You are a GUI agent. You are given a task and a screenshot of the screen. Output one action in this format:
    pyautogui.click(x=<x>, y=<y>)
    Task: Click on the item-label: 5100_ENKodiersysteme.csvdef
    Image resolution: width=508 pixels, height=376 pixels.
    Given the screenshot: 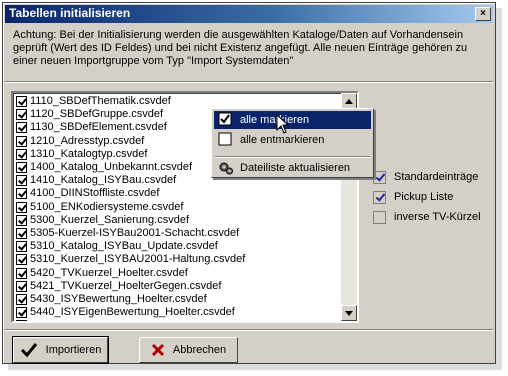 What is the action you would take?
    pyautogui.click(x=107, y=206)
    